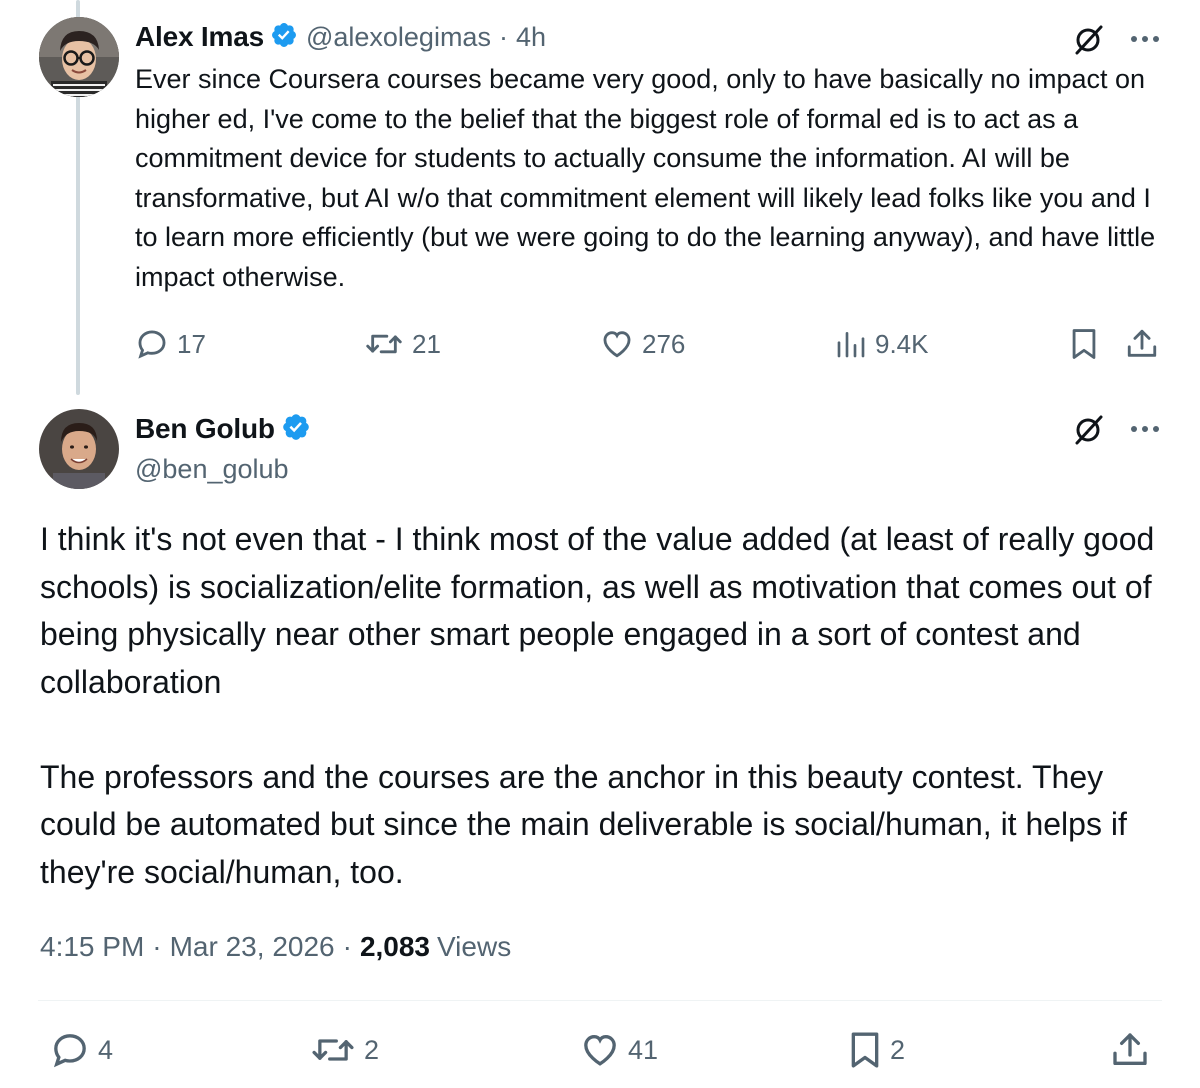  I want to click on author-name: Alex Imas, so click(199, 37).